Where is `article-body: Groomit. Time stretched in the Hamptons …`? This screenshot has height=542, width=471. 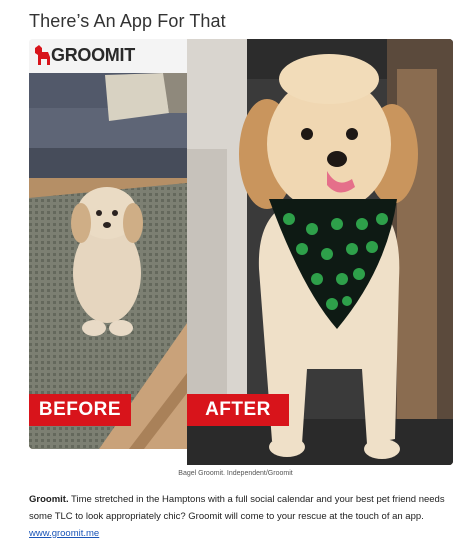
article-body: Groomit. Time stretched in the Hamptons … is located at coordinates (239, 516).